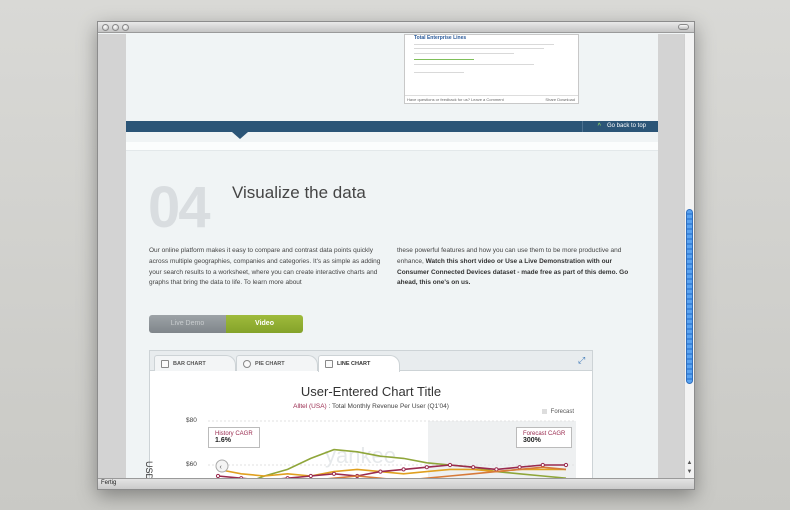  I want to click on close-window-button, so click(105, 27).